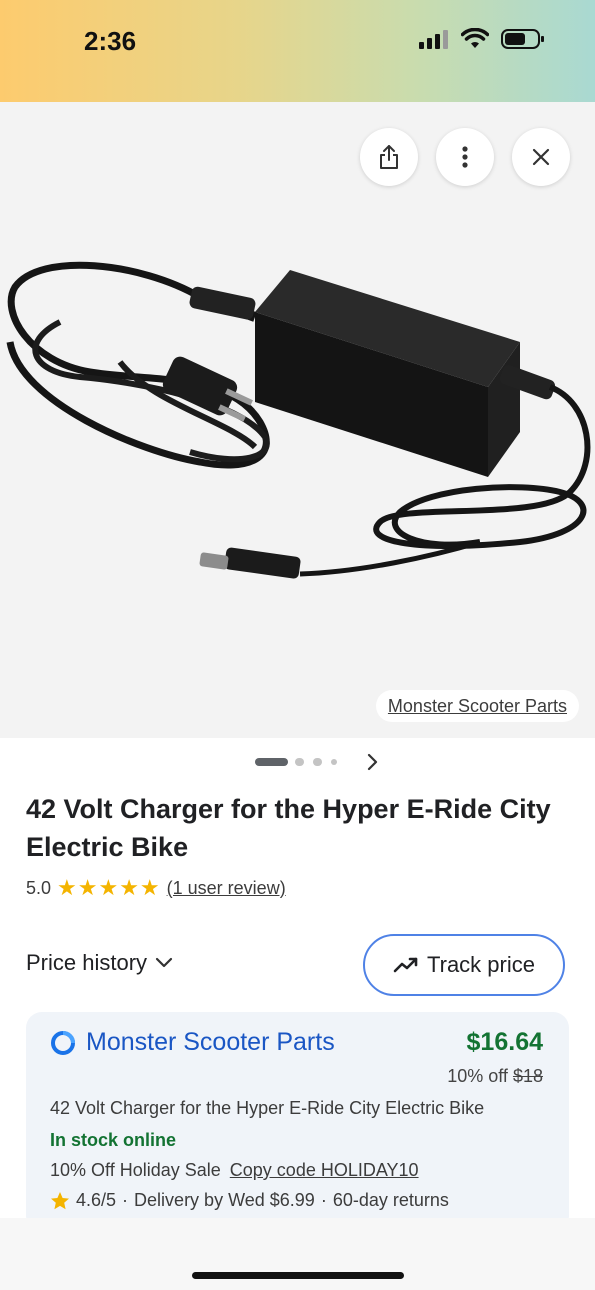 Image resolution: width=595 pixels, height=1290 pixels. I want to click on status-icons, so click(482, 39).